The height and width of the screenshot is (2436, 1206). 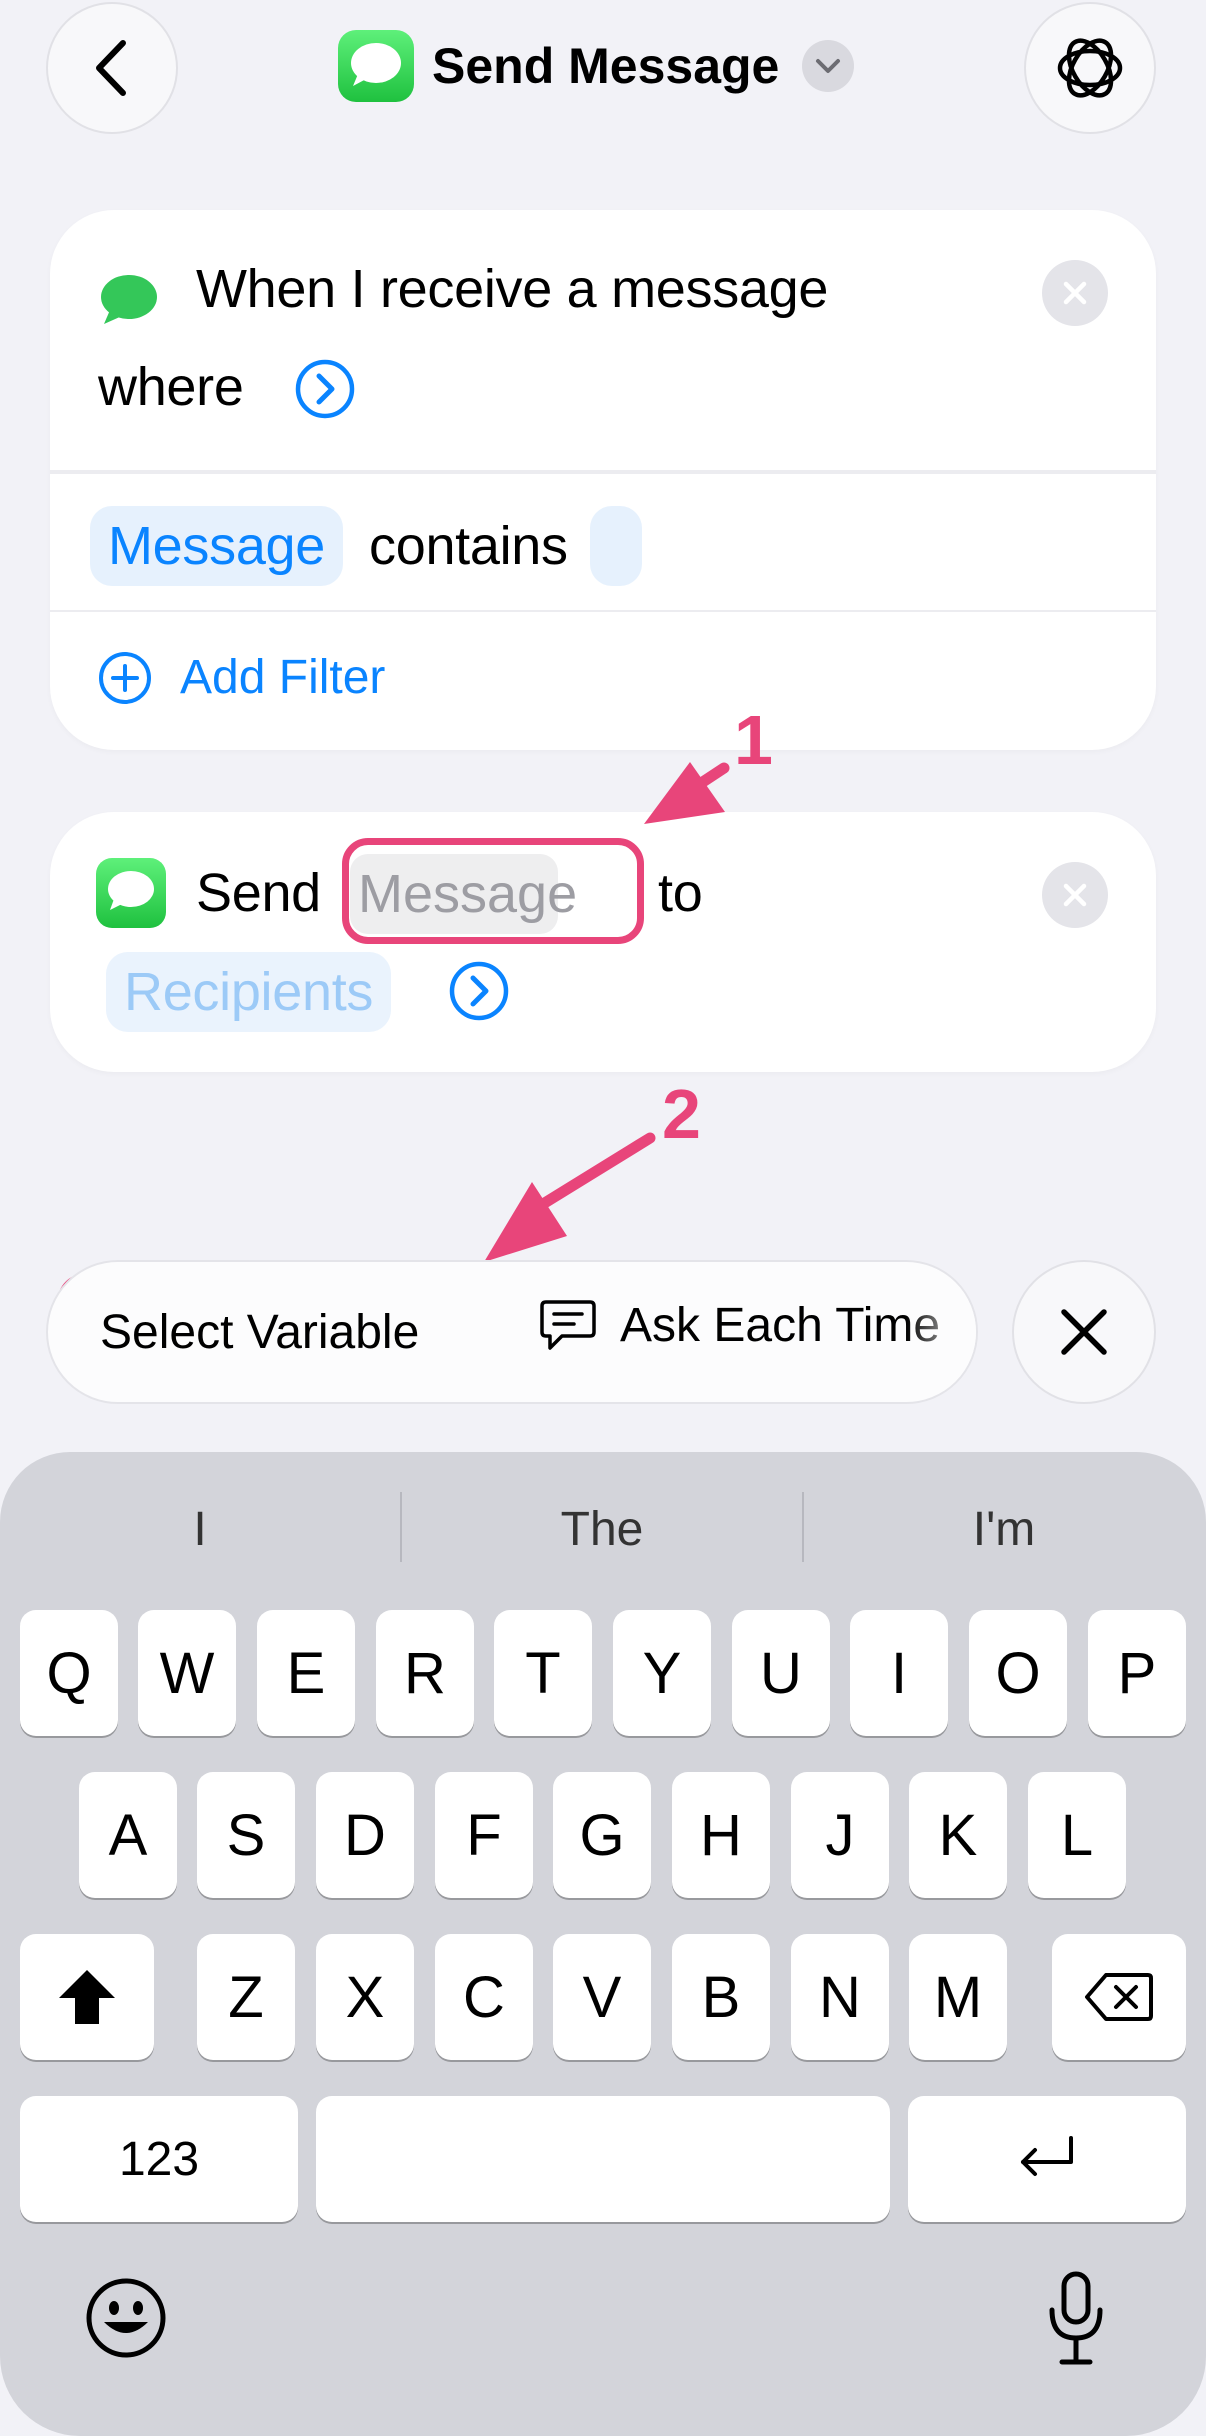 I want to click on key-m: M, so click(x=958, y=1997).